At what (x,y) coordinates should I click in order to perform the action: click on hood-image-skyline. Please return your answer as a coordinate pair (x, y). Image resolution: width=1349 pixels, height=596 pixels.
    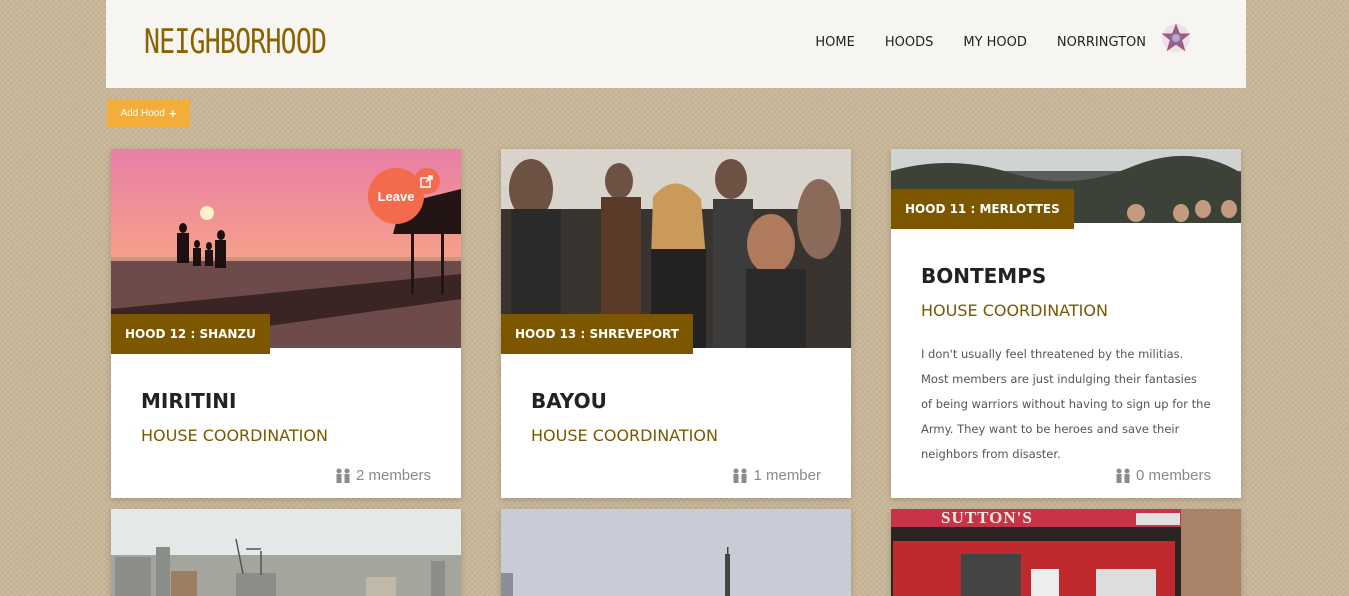
    Looking at the image, I should click on (676, 552).